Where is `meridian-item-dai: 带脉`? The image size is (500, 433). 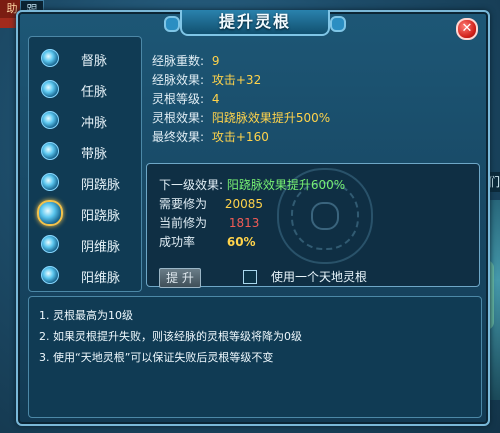
meridian-item-dai: 带脉 is located at coordinates (85, 151).